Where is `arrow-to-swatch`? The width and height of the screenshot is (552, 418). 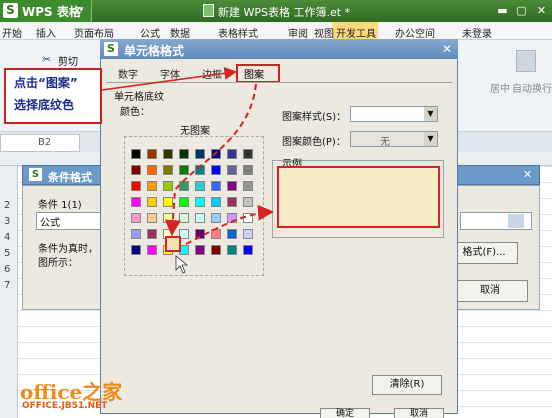 arrow-to-swatch is located at coordinates (210, 159).